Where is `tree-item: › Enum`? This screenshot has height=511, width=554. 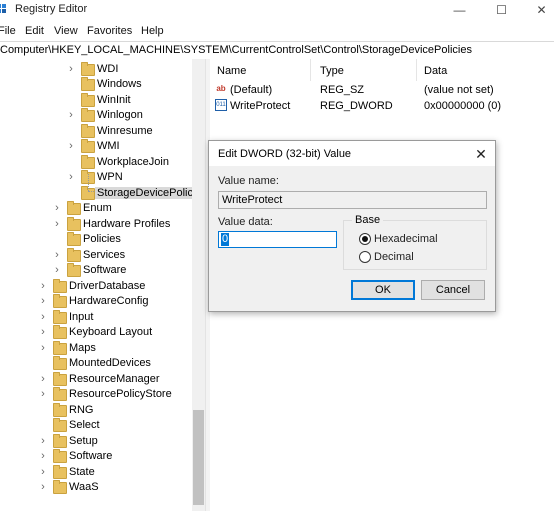 tree-item: › Enum is located at coordinates (96, 208).